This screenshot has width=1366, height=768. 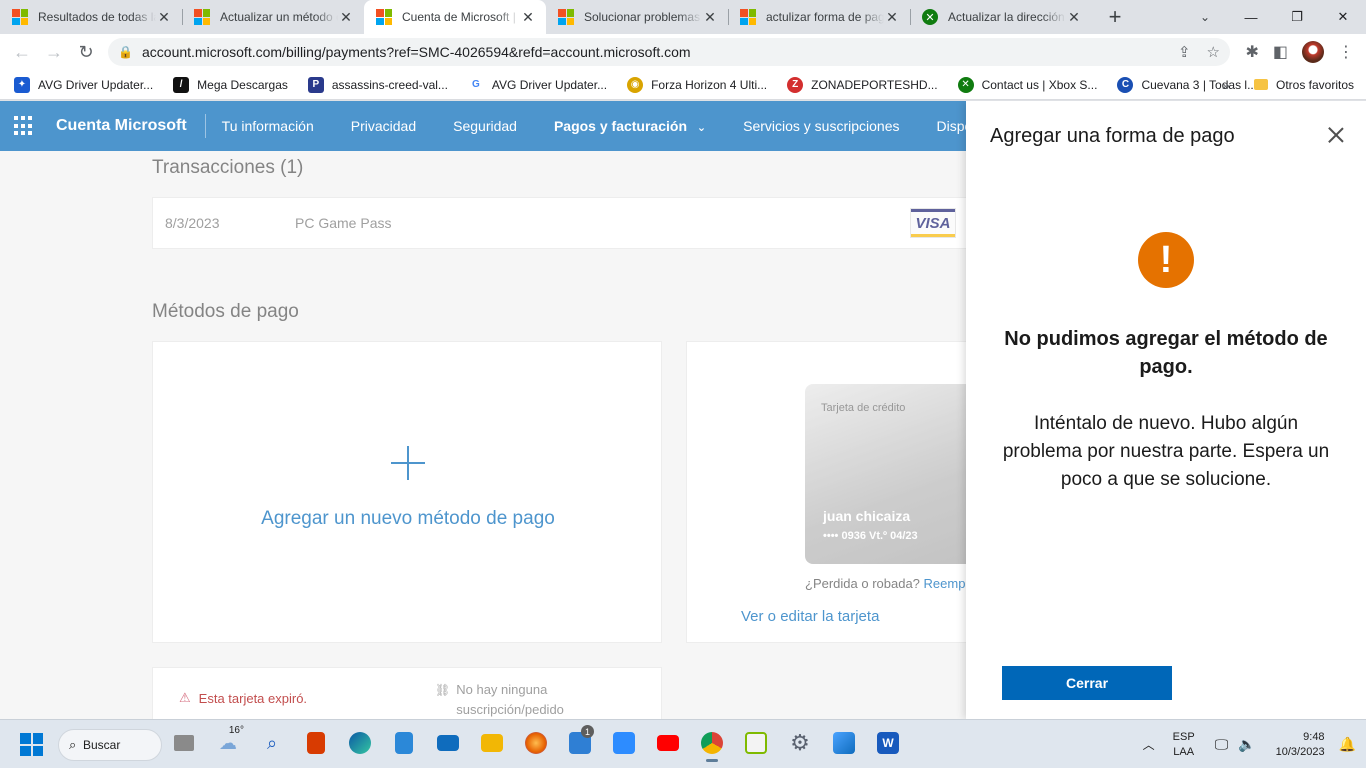 I want to click on chevron-up-icon: ︿, so click(x=1149, y=744).